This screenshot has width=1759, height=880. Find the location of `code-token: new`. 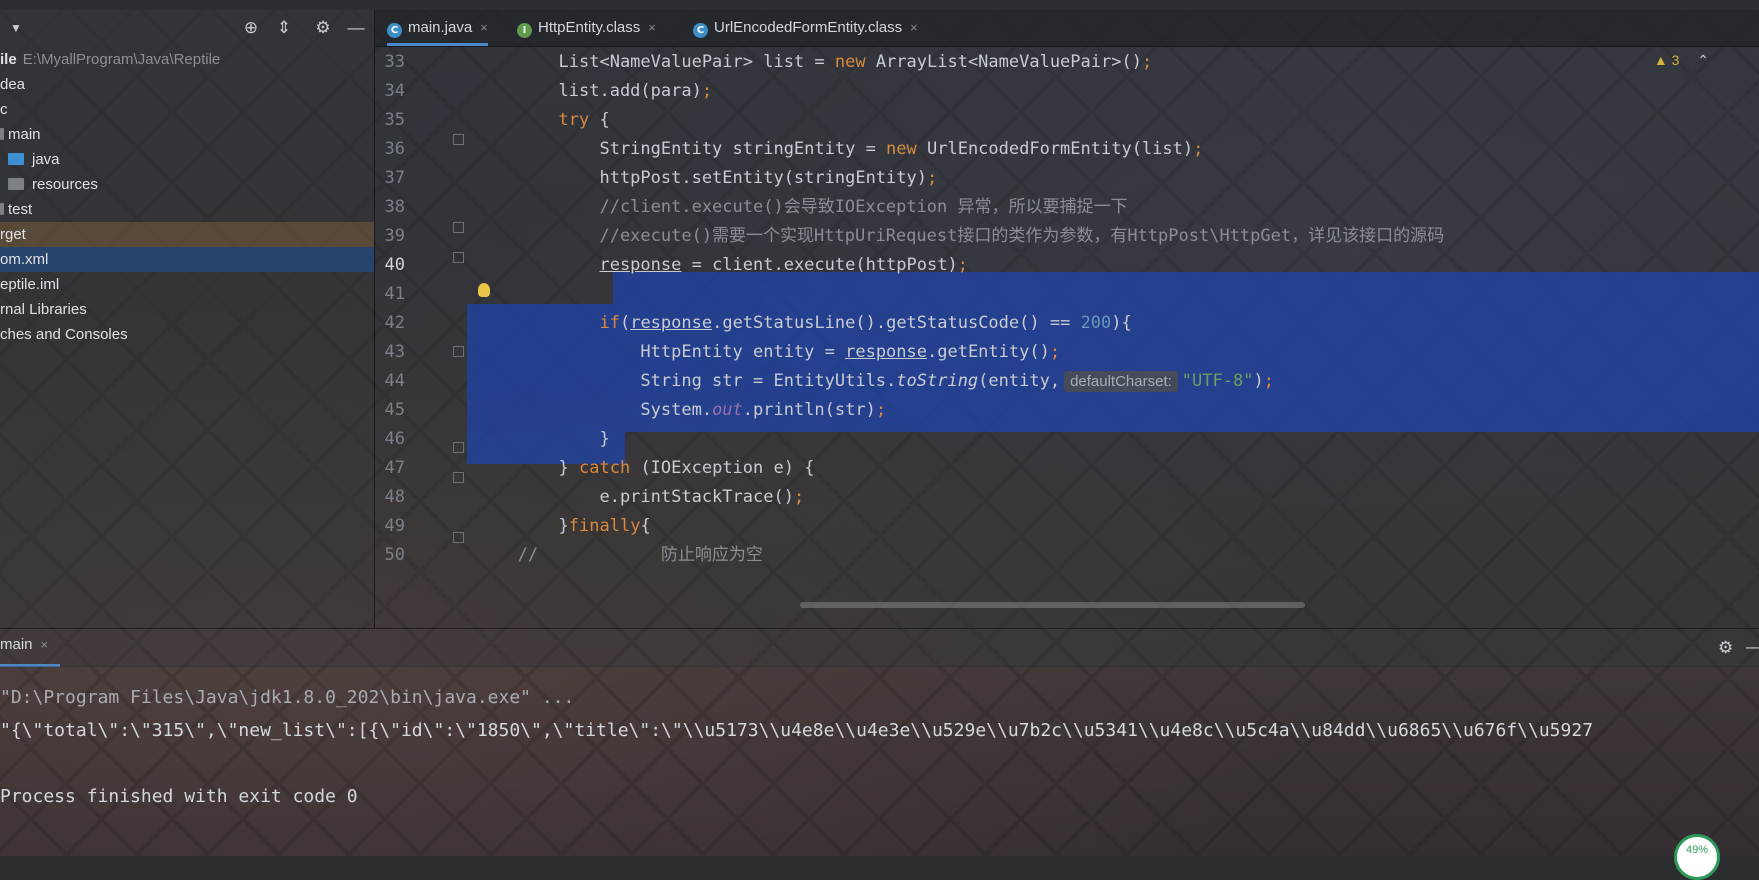

code-token: new is located at coordinates (901, 149).